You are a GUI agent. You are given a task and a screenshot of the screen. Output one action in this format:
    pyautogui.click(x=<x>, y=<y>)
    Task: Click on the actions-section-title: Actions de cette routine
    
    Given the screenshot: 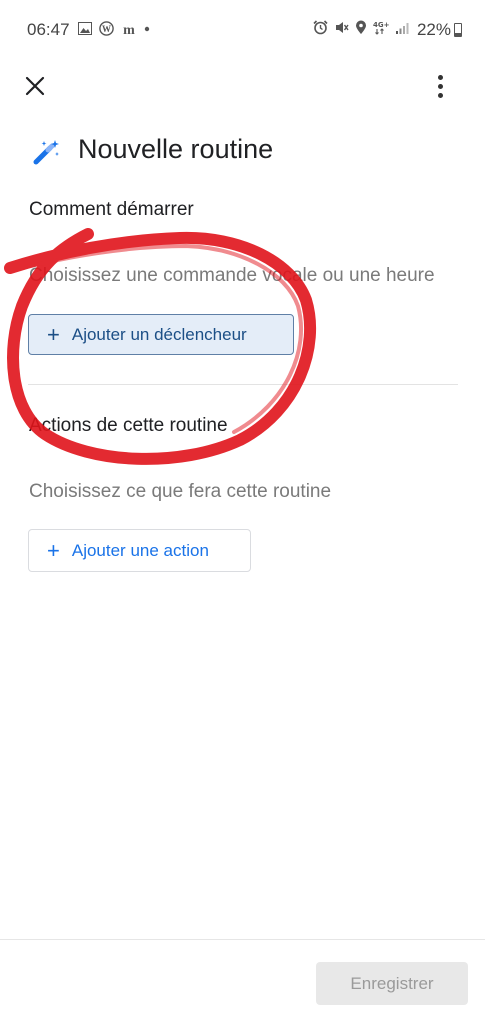 What is the action you would take?
    pyautogui.click(x=128, y=425)
    